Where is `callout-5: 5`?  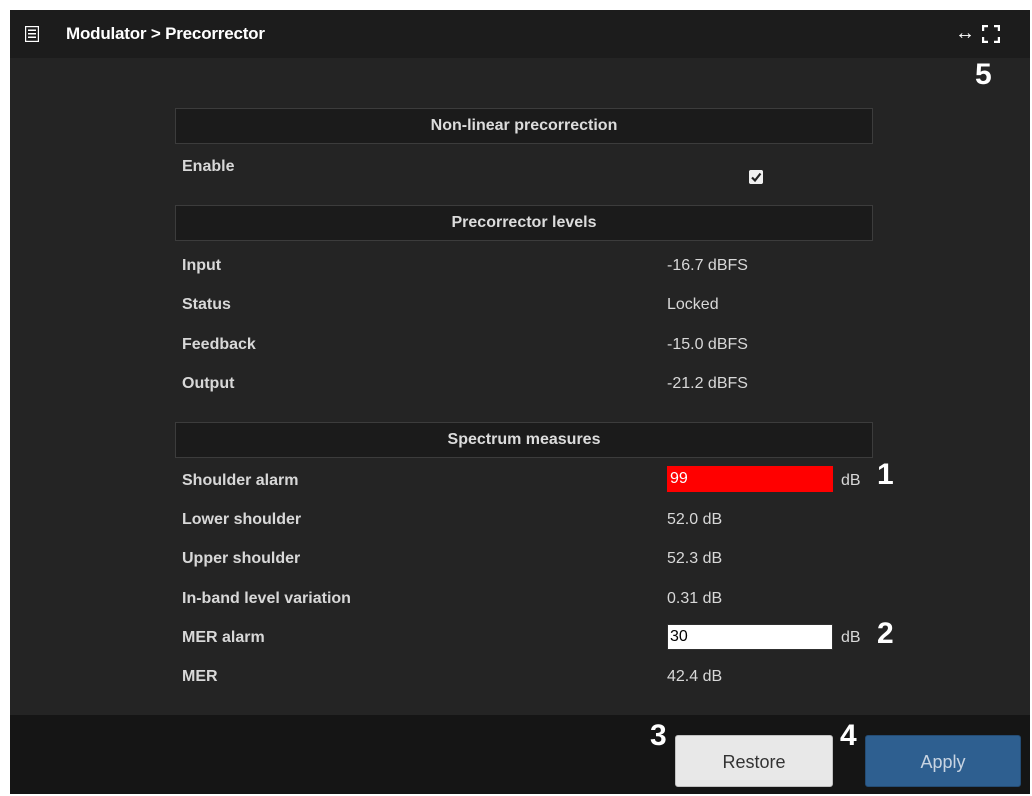
callout-5: 5 is located at coordinates (983, 74).